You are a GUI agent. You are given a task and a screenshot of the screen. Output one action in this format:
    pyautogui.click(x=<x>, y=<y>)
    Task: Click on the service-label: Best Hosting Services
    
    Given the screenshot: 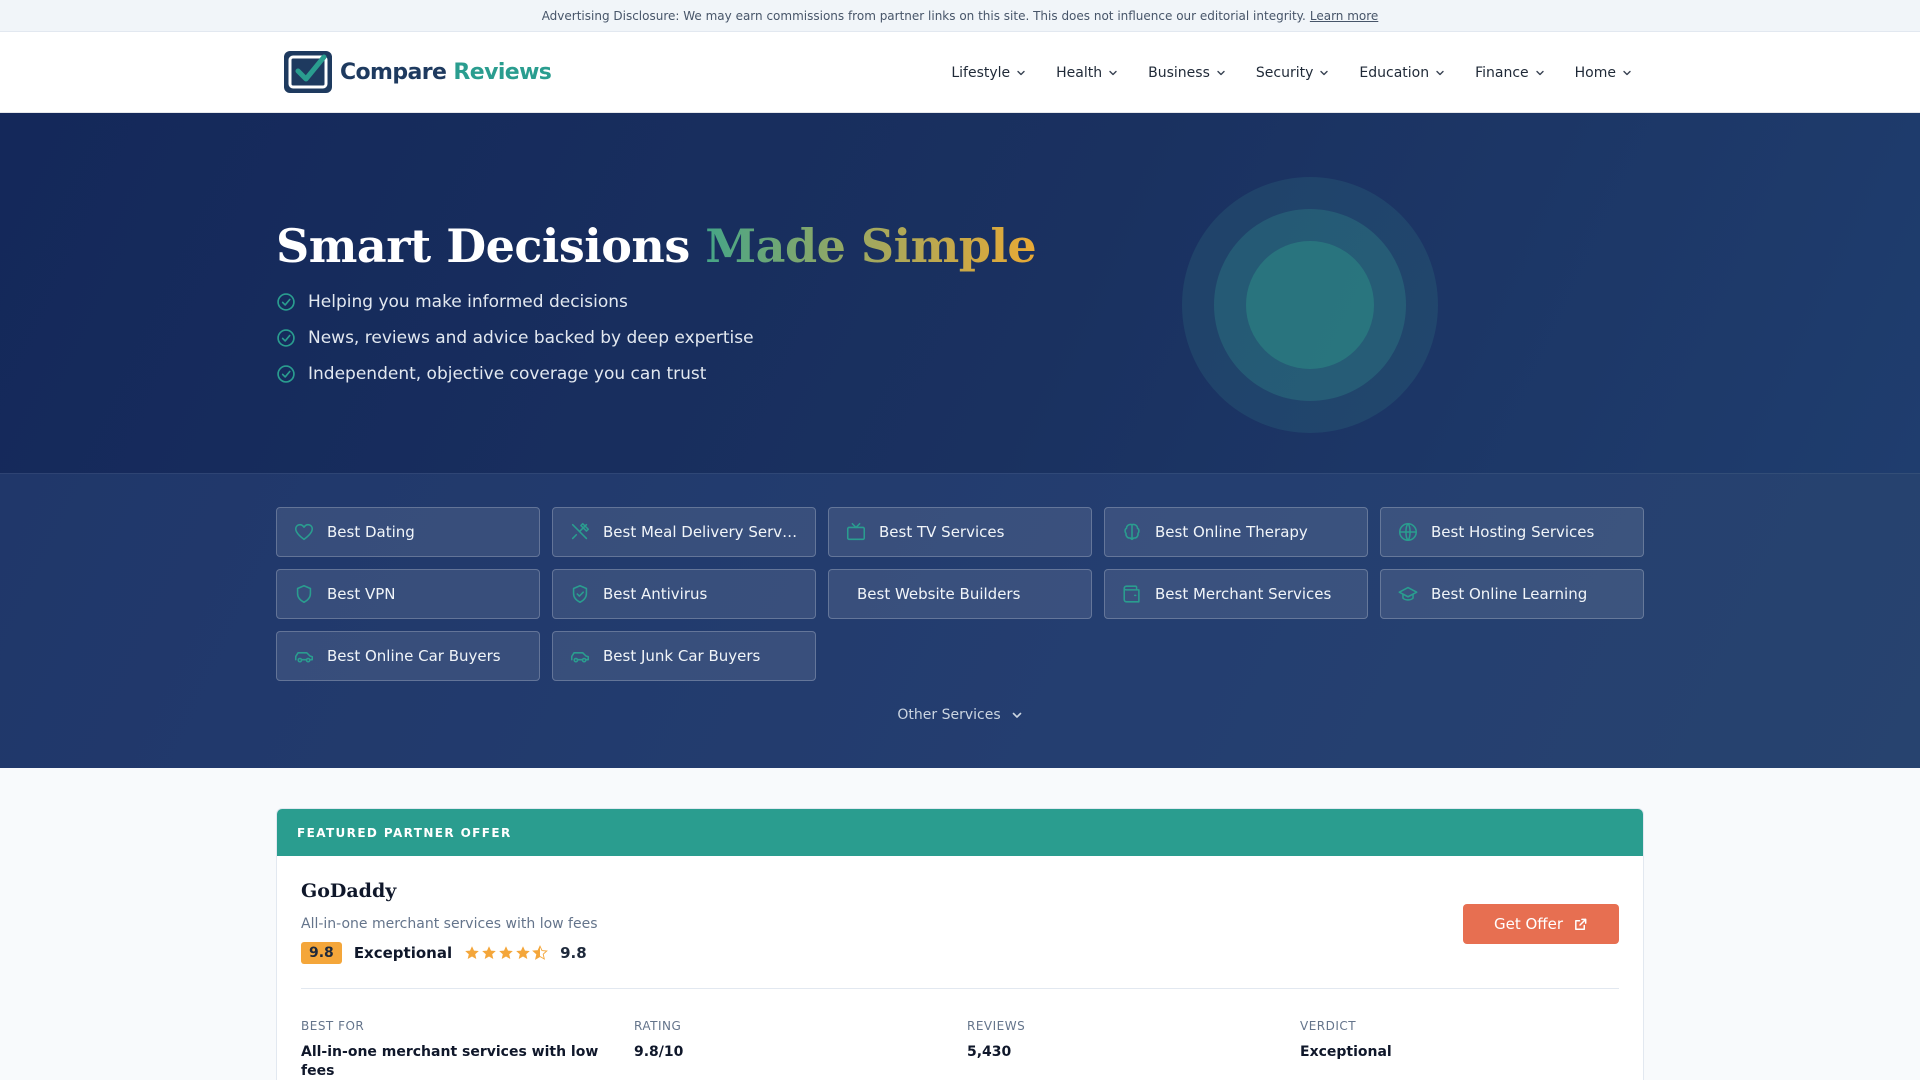 What is the action you would take?
    pyautogui.click(x=1513, y=532)
    